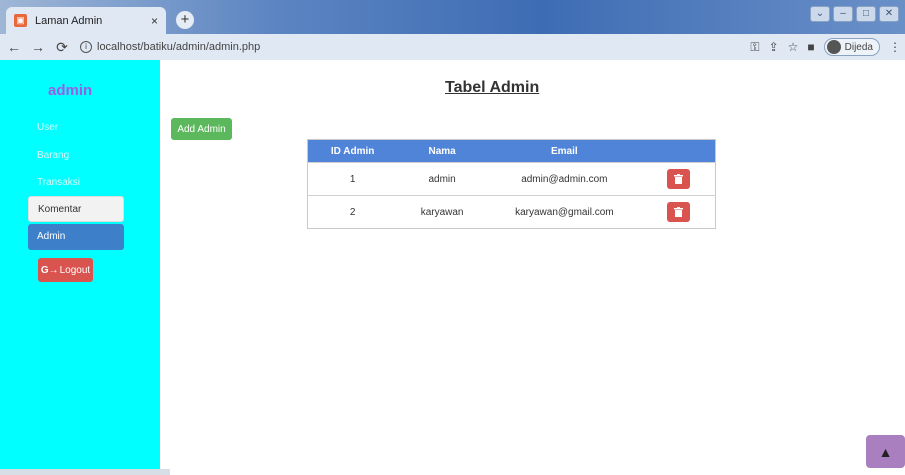  Describe the element at coordinates (75, 270) in the screenshot. I see `logout-label: Logout` at that location.